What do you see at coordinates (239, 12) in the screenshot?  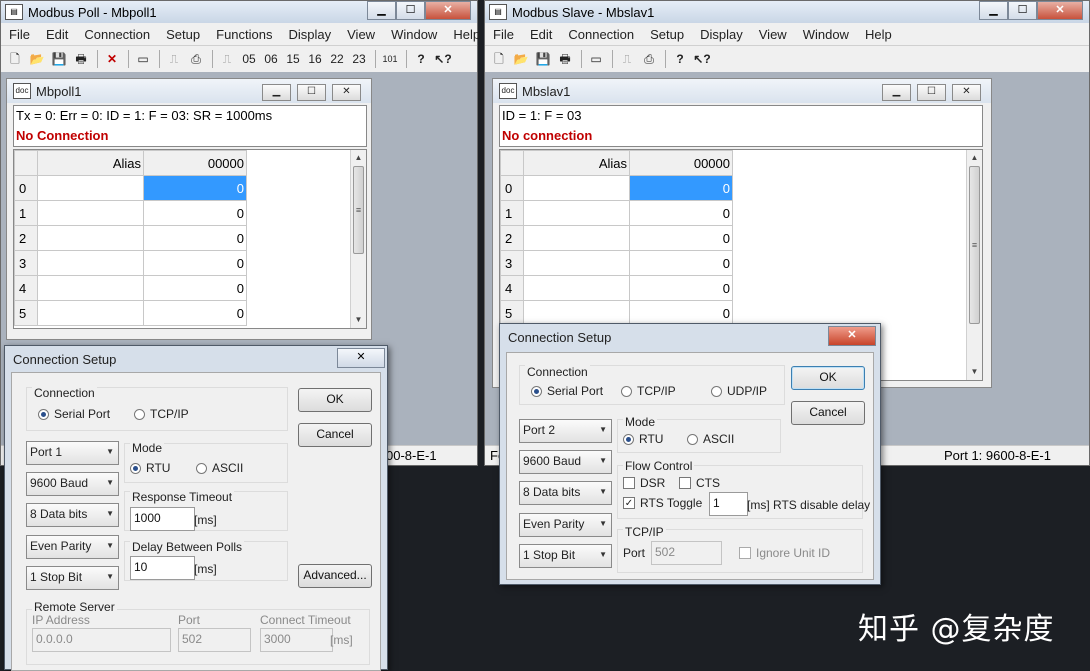 I see `poll-titlebar: ▤ Modbus Poll - Mbpoll1 ▁ ☐ ✕` at bounding box center [239, 12].